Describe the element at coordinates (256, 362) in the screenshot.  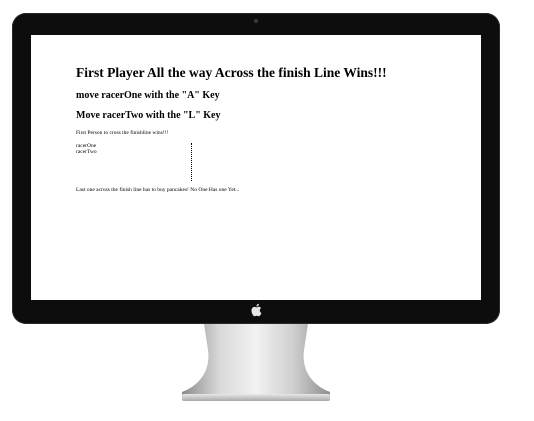
I see `monitor-stand` at that location.